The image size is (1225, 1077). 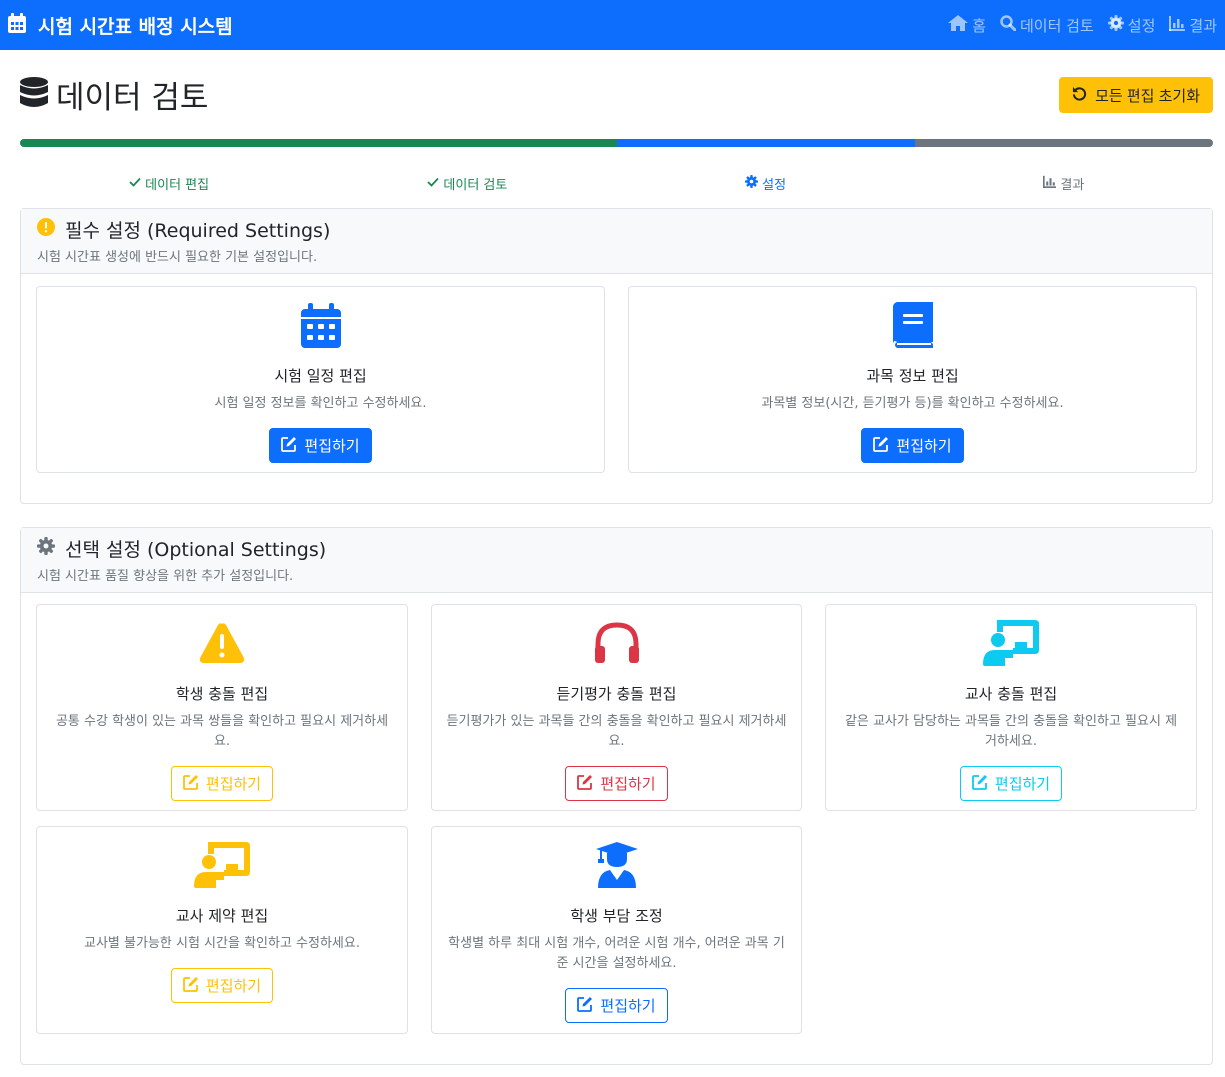 I want to click on step-label: 데이터 검토, so click(x=475, y=185).